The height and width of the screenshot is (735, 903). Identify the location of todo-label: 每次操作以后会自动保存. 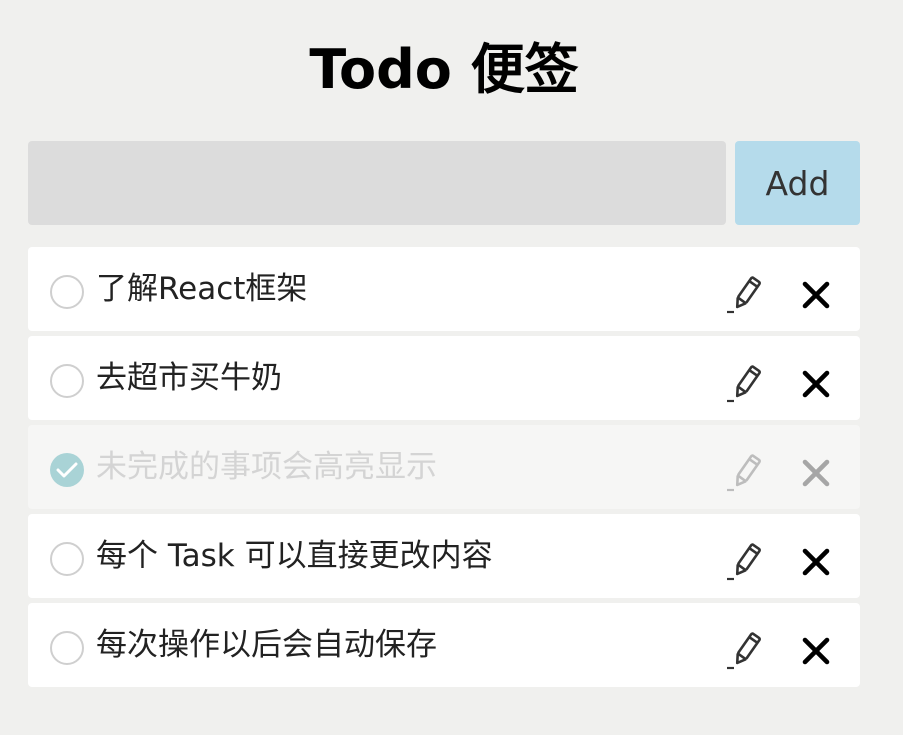
(266, 645).